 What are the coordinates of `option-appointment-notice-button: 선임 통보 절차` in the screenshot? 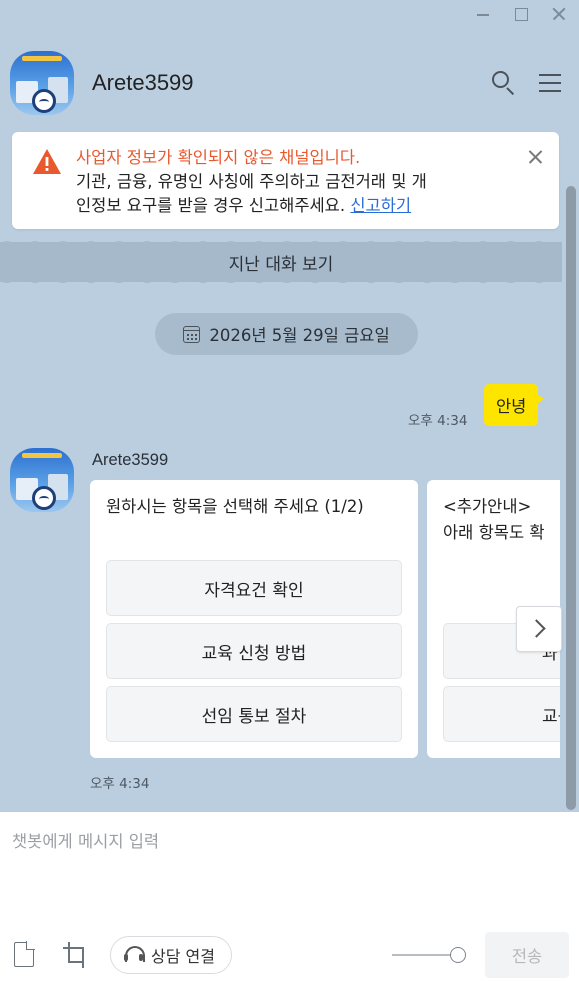 It's located at (254, 714).